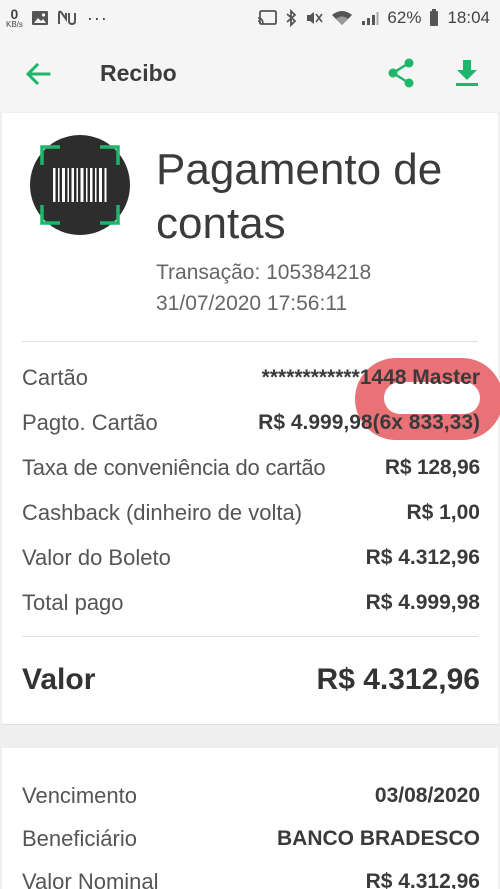 The height and width of the screenshot is (889, 500). What do you see at coordinates (434, 18) in the screenshot?
I see `battery-icon` at bounding box center [434, 18].